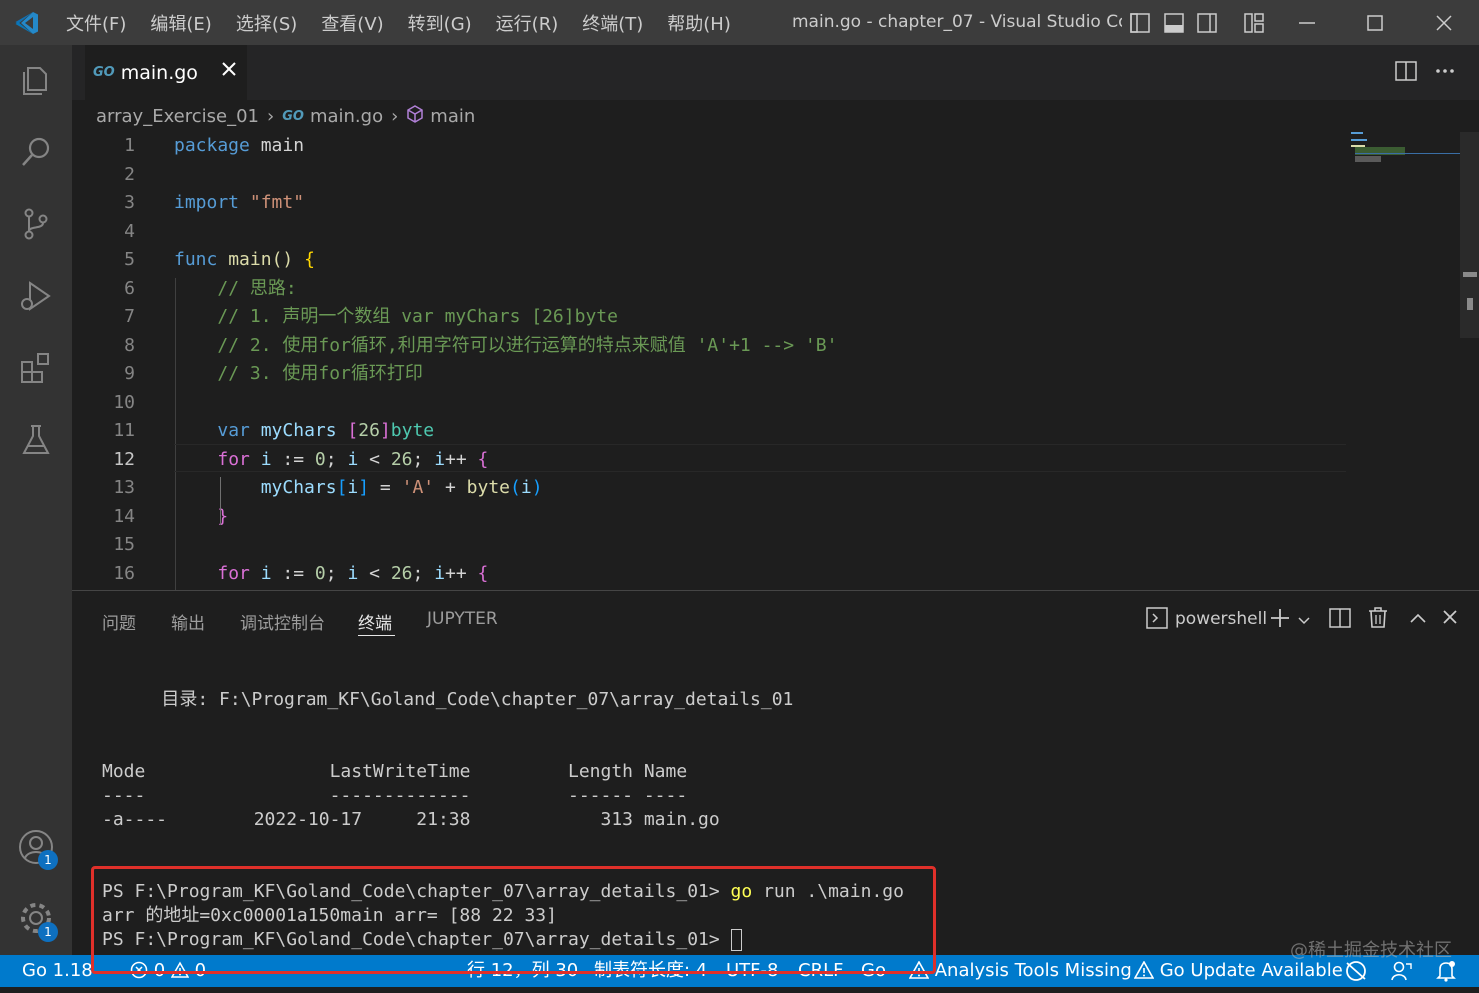 The image size is (1479, 993). Describe the element at coordinates (1375, 23) in the screenshot. I see `maximize-icon` at that location.